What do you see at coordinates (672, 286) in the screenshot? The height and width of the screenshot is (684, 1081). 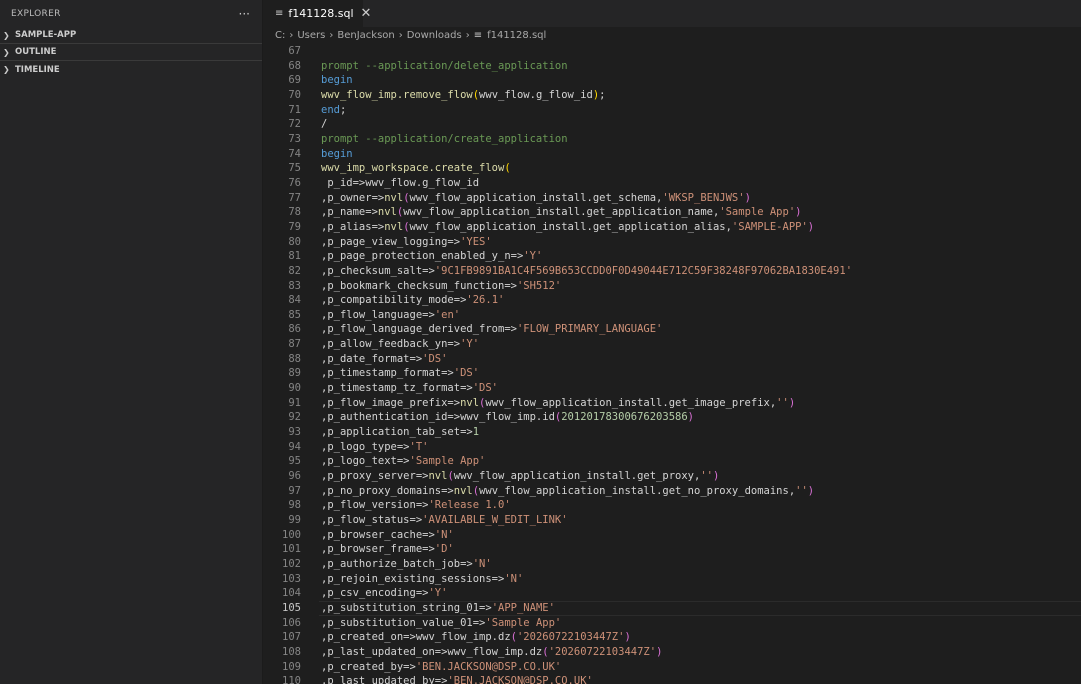 I see `code-line: 83 ,p_bookmark_checksum_function=>'SH512'` at bounding box center [672, 286].